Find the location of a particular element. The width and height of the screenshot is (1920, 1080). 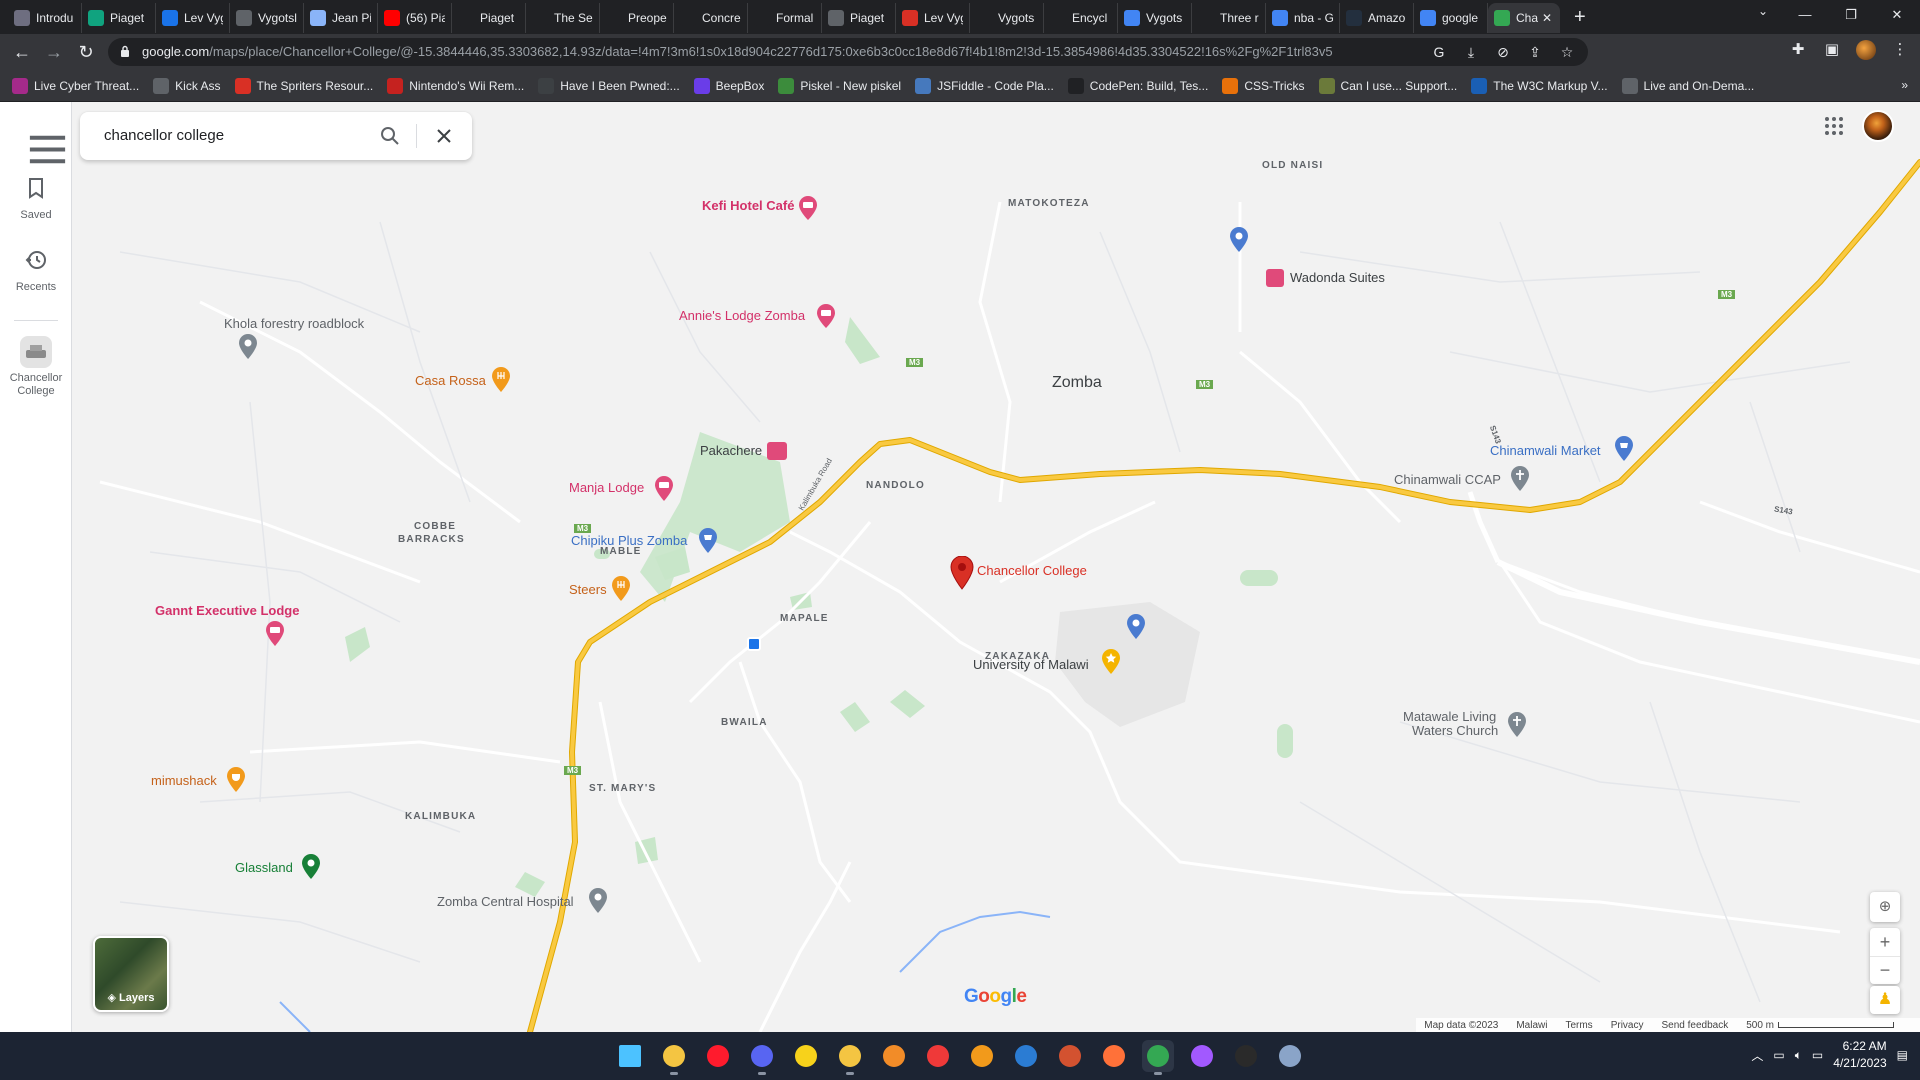

word-icon is located at coordinates (1026, 1056).